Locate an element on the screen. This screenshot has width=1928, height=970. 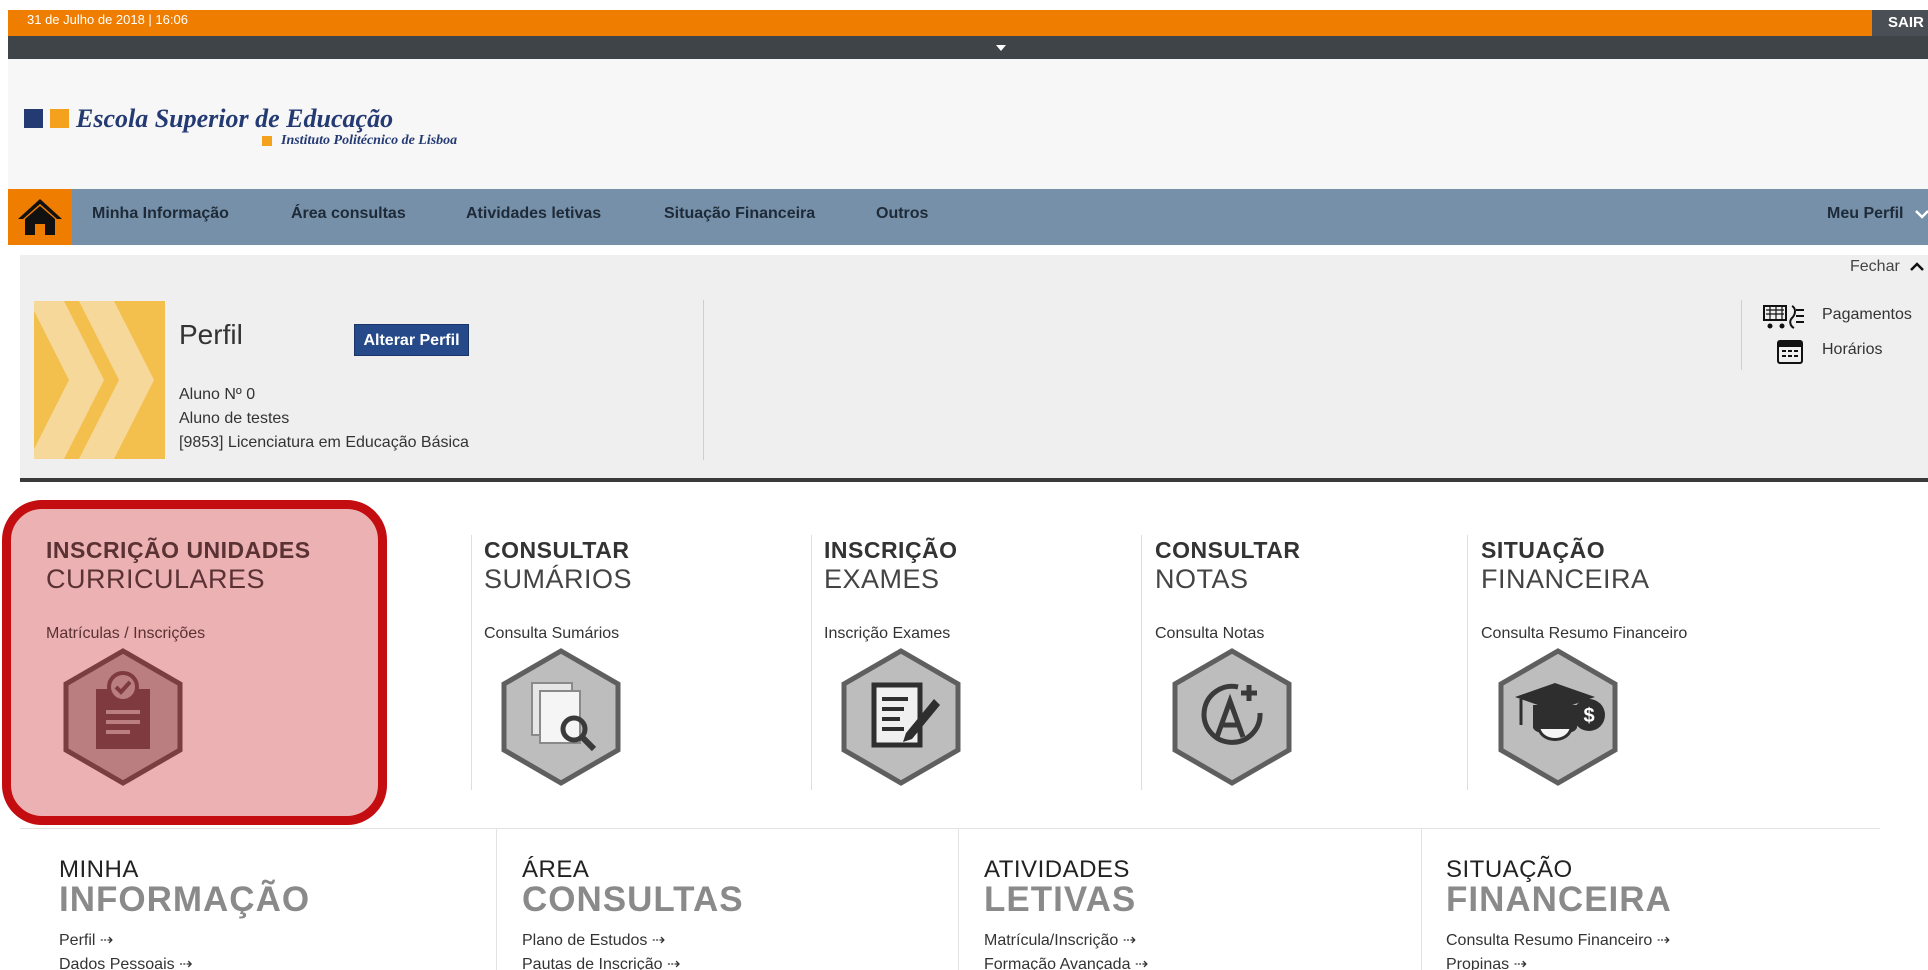
section-link: Propinas ⇢ is located at coordinates (1486, 962).